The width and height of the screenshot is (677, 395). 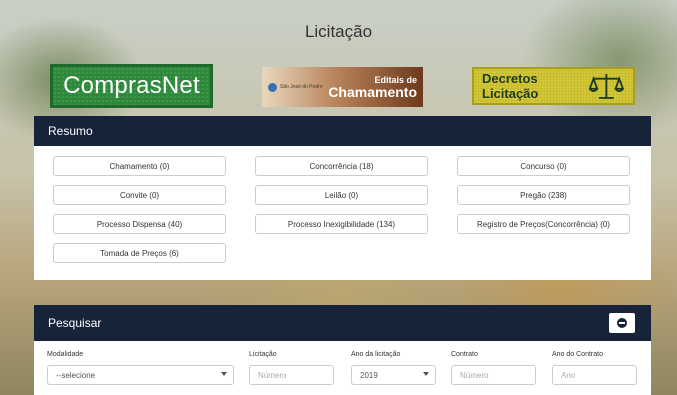 What do you see at coordinates (510, 86) in the screenshot?
I see `decretos-logo-text: Decretos Licitação` at bounding box center [510, 86].